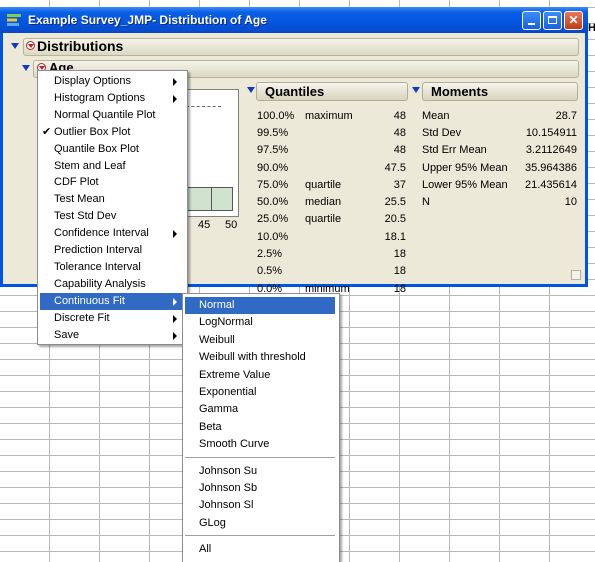 The width and height of the screenshot is (595, 562). What do you see at coordinates (531, 20) in the screenshot?
I see `minimize-button` at bounding box center [531, 20].